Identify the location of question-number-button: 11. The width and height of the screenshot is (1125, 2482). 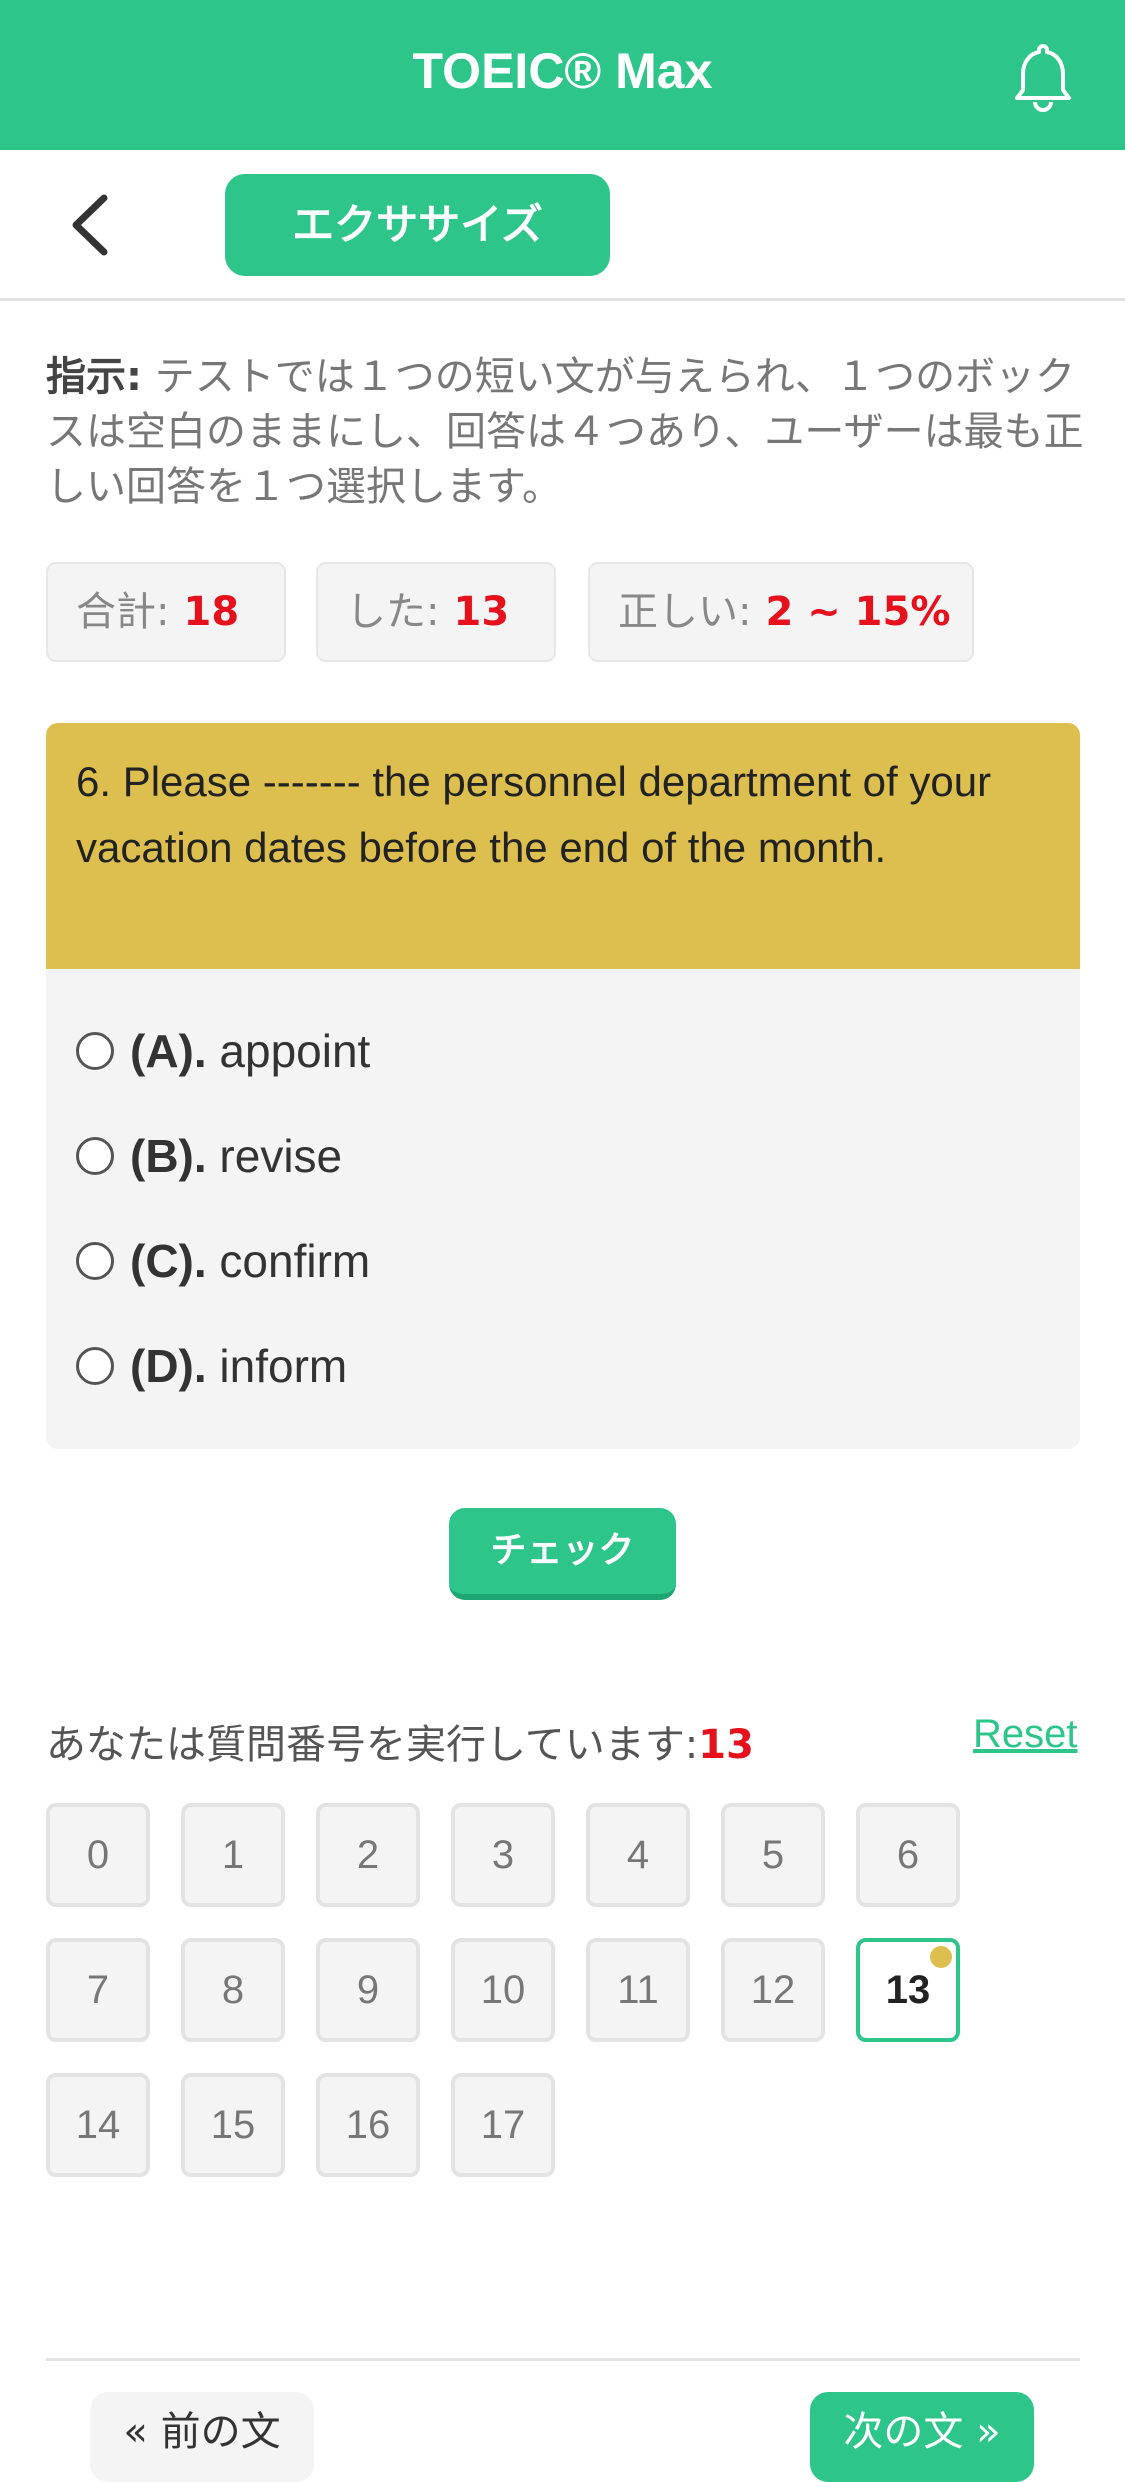
(638, 1990).